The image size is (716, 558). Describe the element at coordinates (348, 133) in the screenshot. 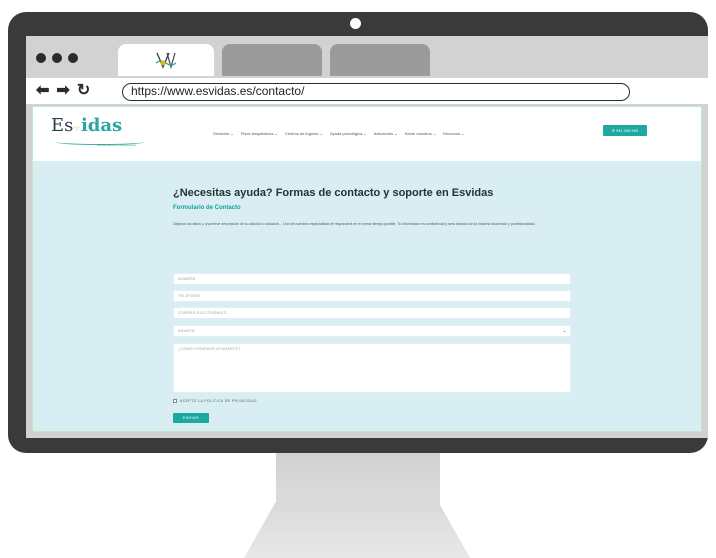

I see `menu-item-ayuda: Ayuda psicológica ⌄` at that location.